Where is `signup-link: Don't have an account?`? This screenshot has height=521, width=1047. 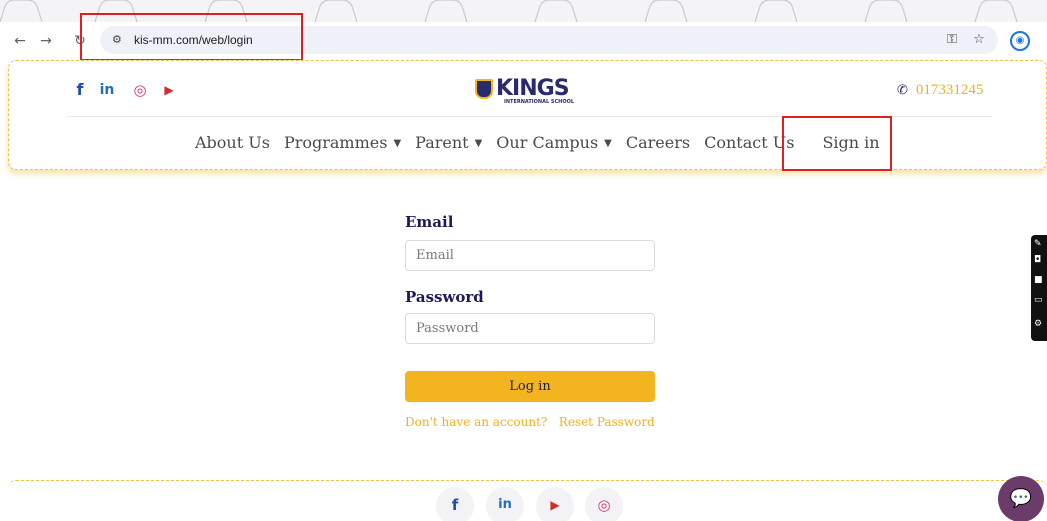 signup-link: Don't have an account? is located at coordinates (476, 422).